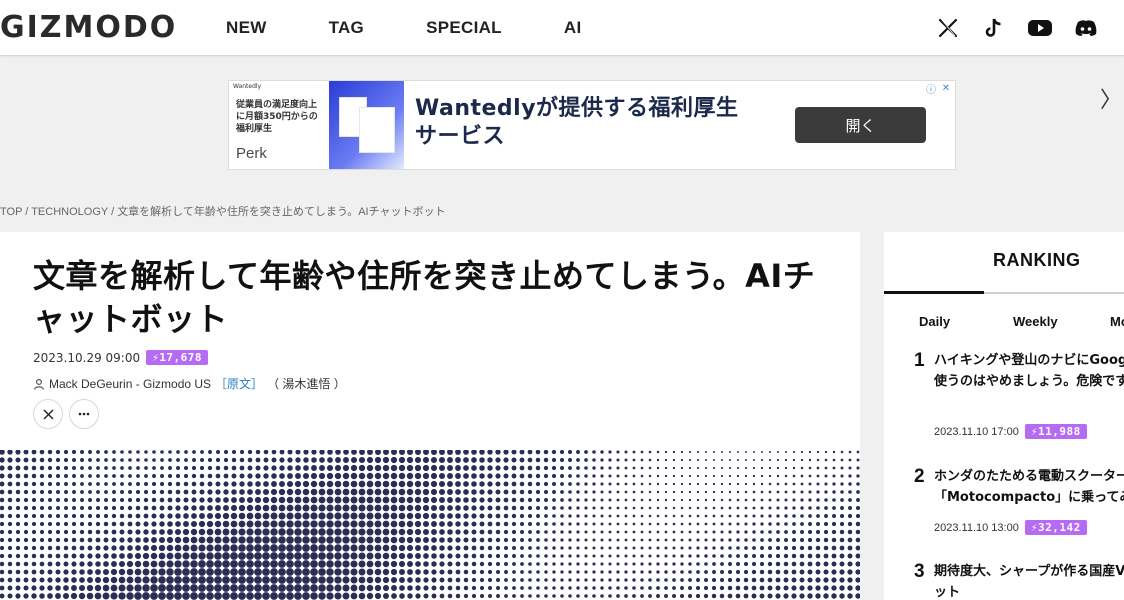 This screenshot has width=1124, height=600. What do you see at coordinates (306, 384) in the screenshot?
I see `translator-name: （ 湯木進悟 ）` at bounding box center [306, 384].